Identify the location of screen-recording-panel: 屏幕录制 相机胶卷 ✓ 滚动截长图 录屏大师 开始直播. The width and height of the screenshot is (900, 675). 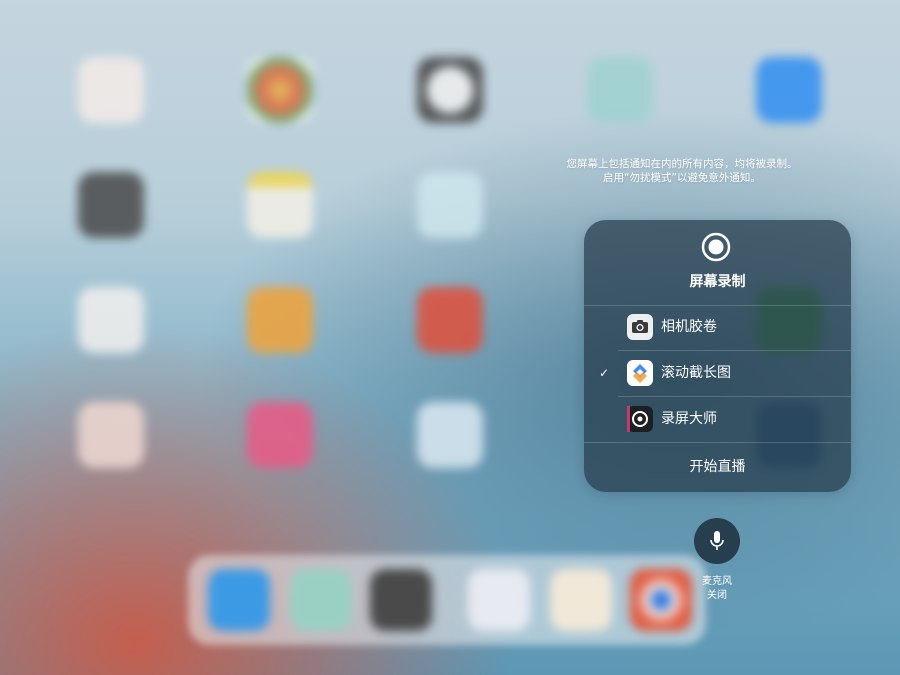
(717, 356).